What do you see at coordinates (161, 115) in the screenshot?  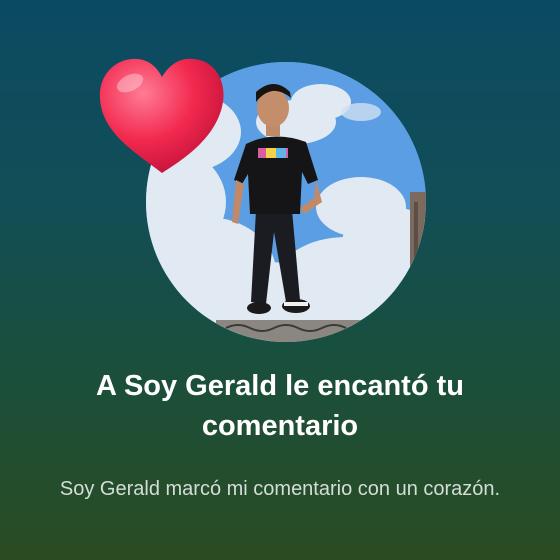 I see `heart-icon` at bounding box center [161, 115].